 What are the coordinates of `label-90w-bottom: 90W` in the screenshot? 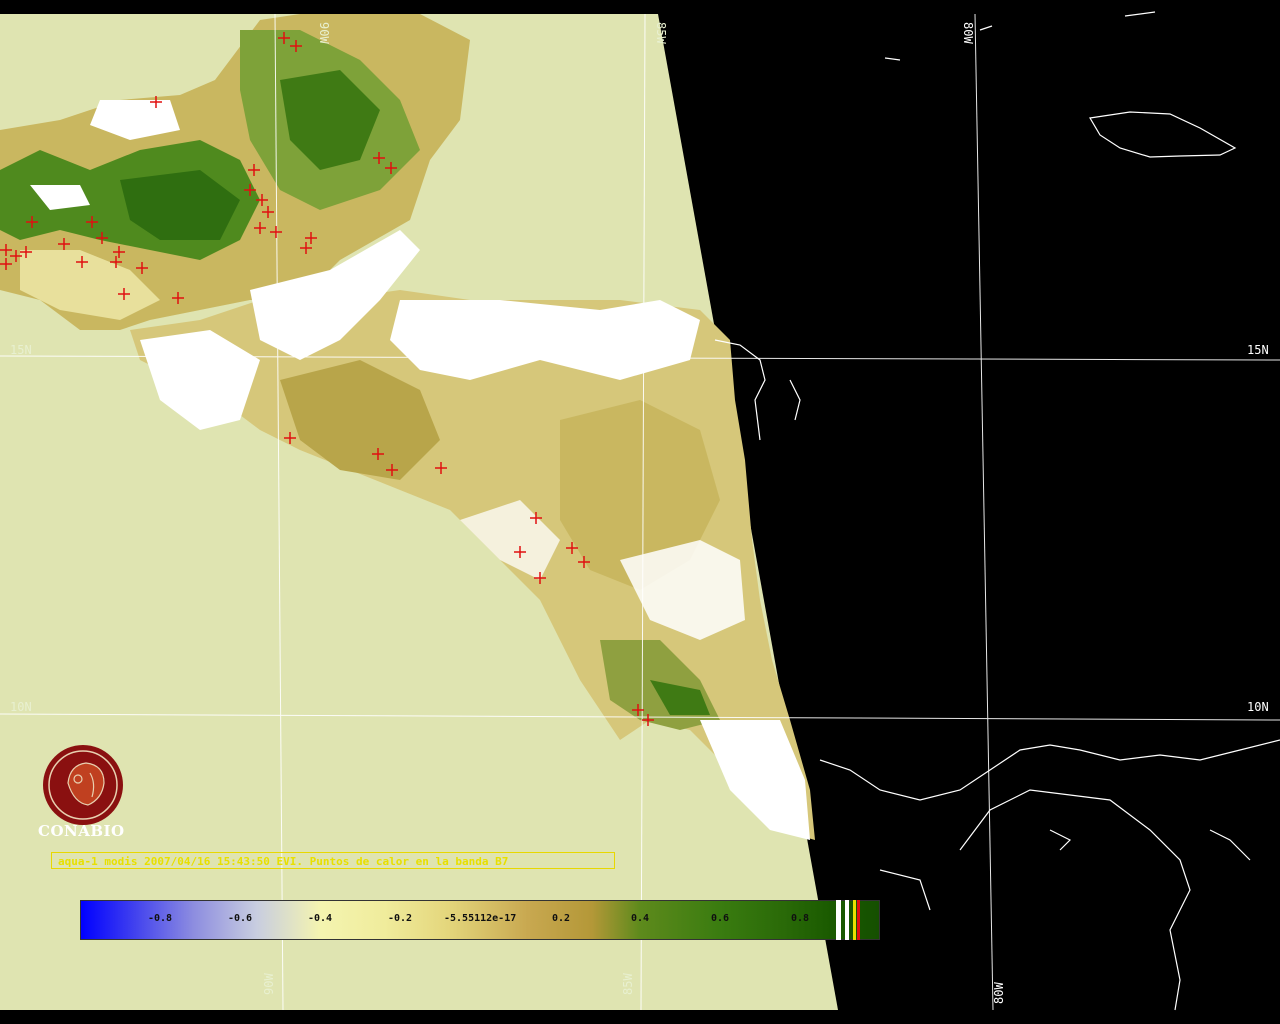 It's located at (269, 984).